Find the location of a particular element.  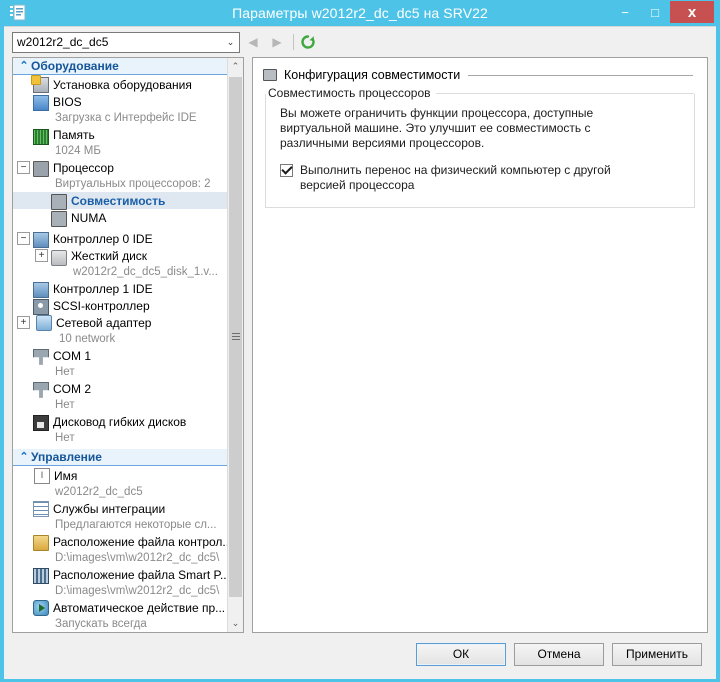

groupbox-legend-divider is located at coordinates (564, 93).